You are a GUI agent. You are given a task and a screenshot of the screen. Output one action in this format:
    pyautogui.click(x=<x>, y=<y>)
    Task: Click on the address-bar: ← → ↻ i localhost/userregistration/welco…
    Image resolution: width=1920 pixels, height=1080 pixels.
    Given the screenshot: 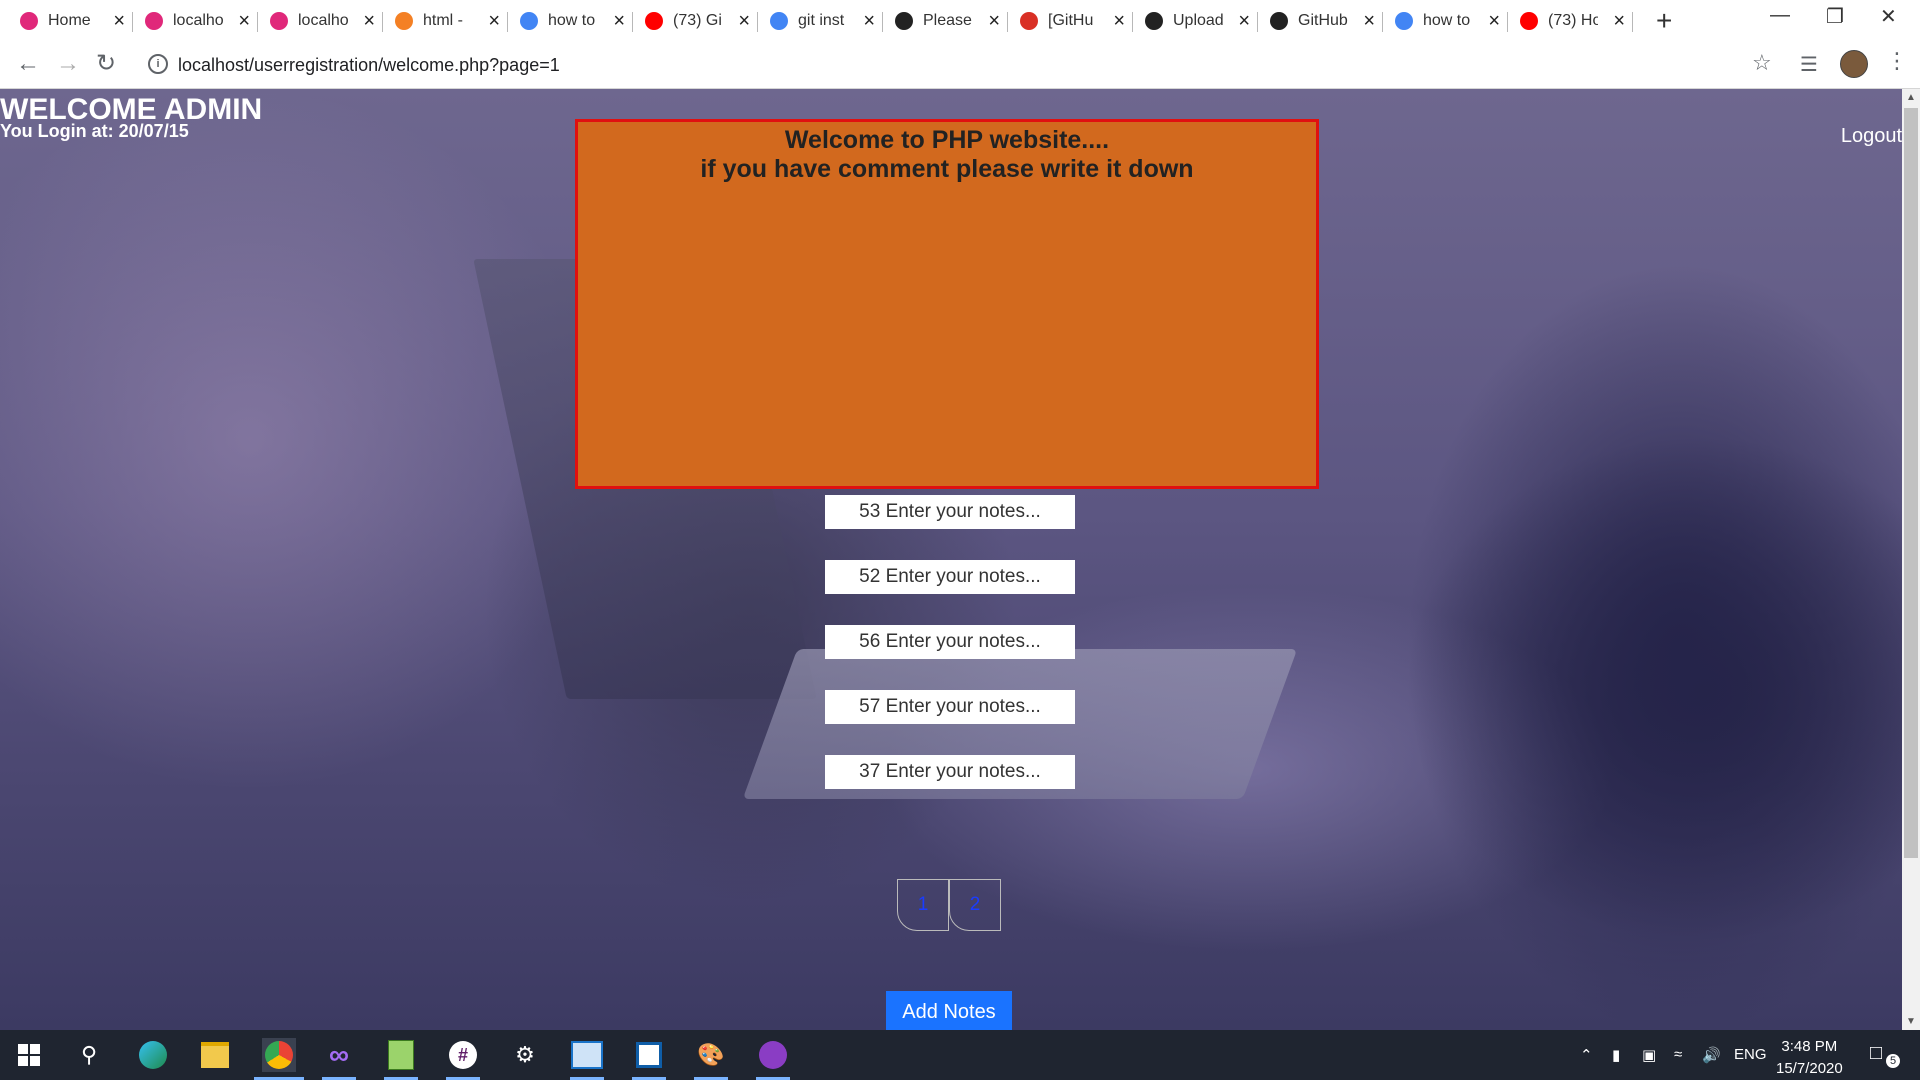 What is the action you would take?
    pyautogui.click(x=960, y=65)
    